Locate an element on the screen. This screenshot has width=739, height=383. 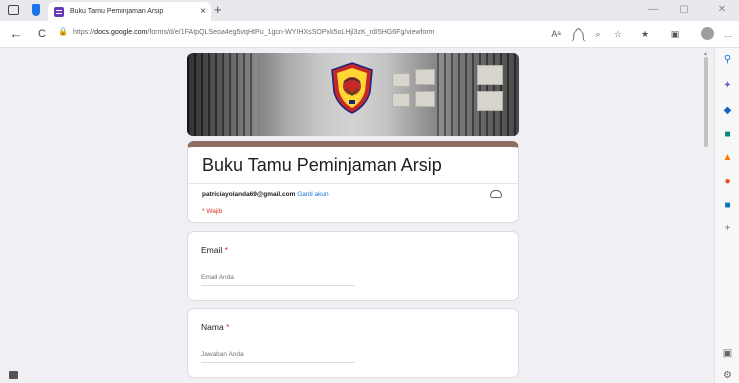
regional-emblem-icon is located at coordinates (352, 88).